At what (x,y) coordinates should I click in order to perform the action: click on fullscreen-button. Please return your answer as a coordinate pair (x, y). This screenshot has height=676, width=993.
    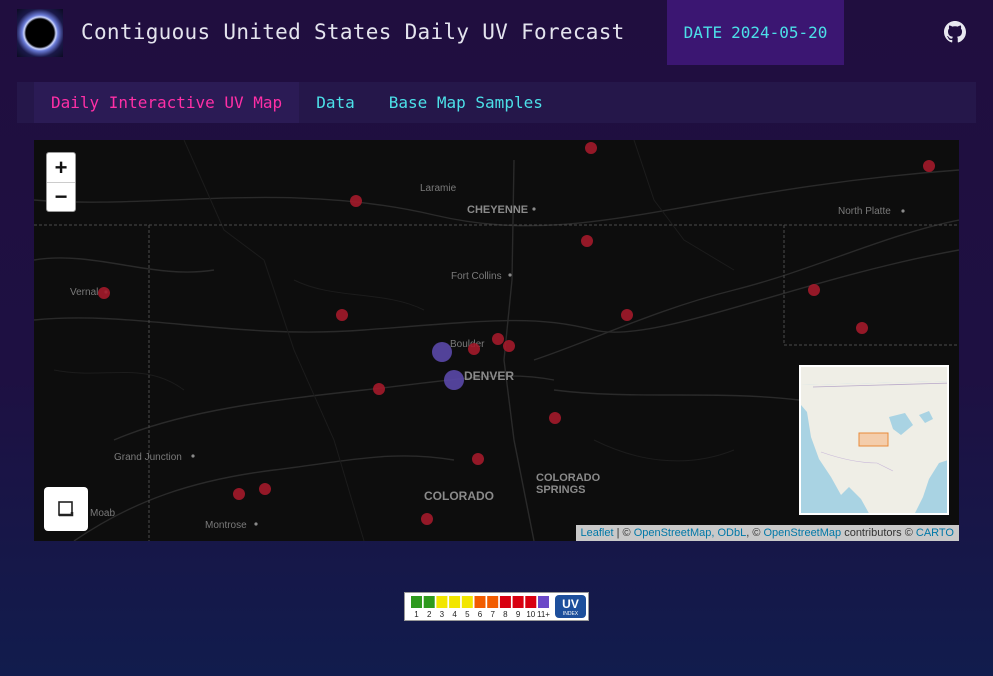
    Looking at the image, I should click on (66, 509).